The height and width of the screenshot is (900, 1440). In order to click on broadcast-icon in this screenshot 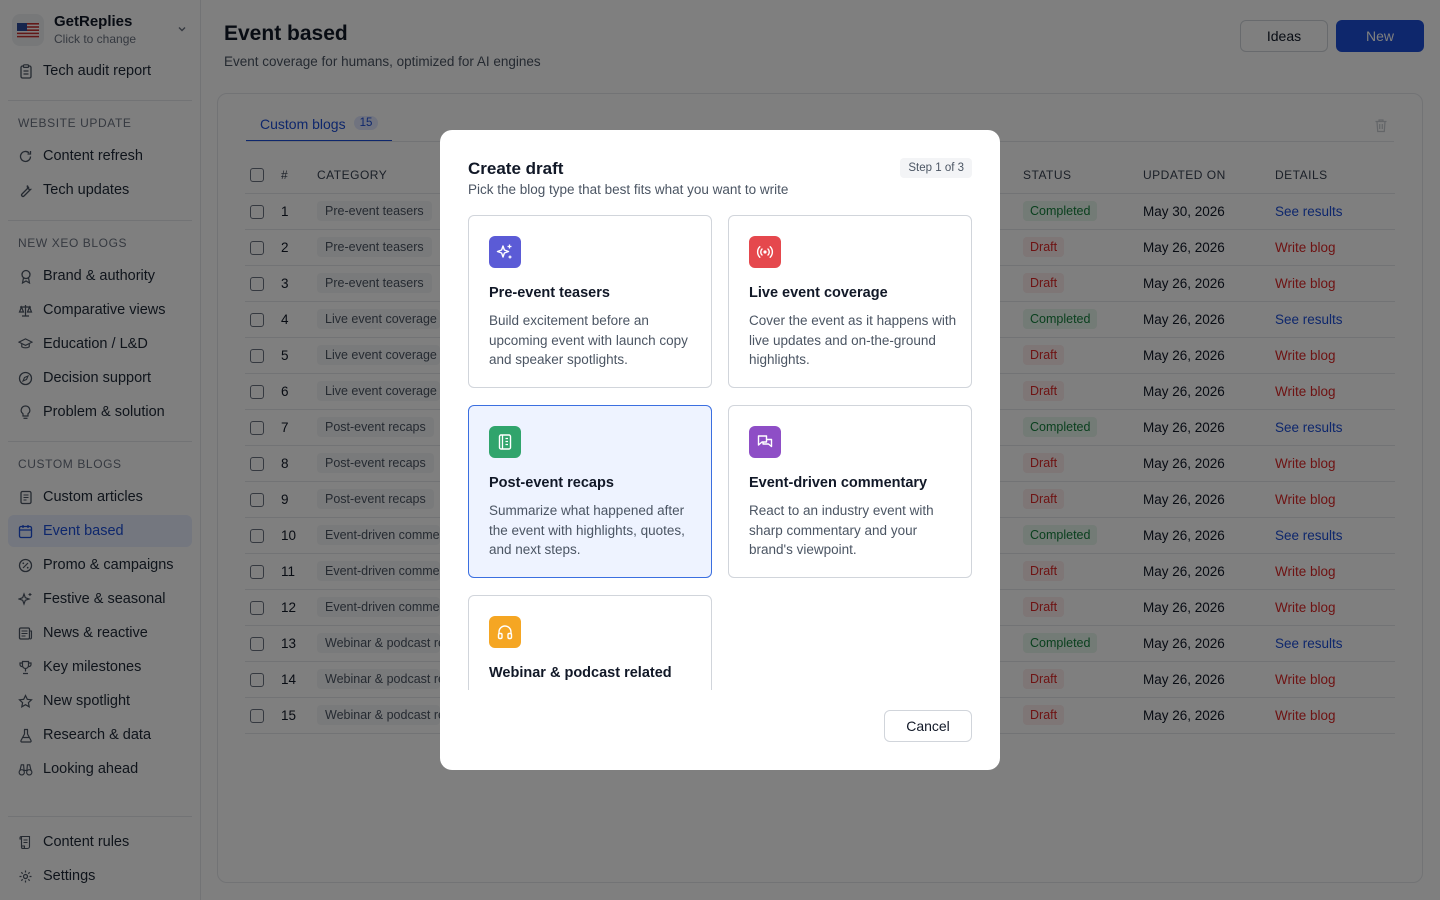, I will do `click(765, 252)`.